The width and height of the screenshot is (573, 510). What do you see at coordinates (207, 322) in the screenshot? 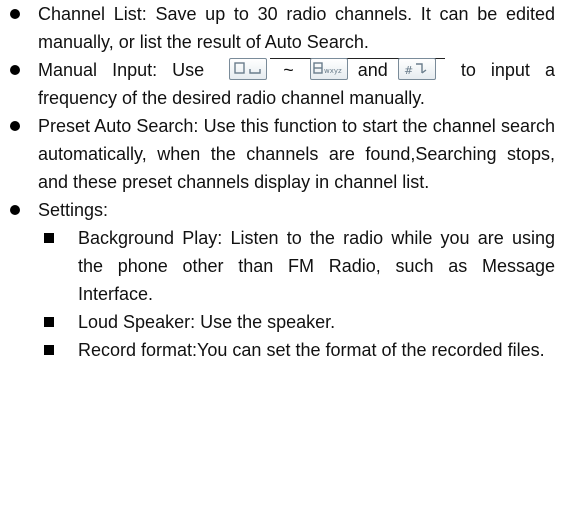
I see `subitem-text: Loud Speaker: Use the speaker.` at bounding box center [207, 322].